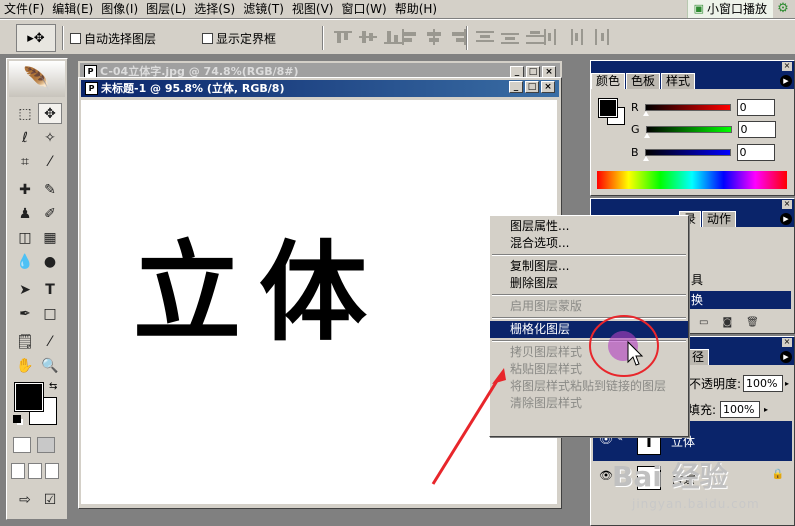  Describe the element at coordinates (516, 87) in the screenshot. I see `minimize-icon: _` at that location.